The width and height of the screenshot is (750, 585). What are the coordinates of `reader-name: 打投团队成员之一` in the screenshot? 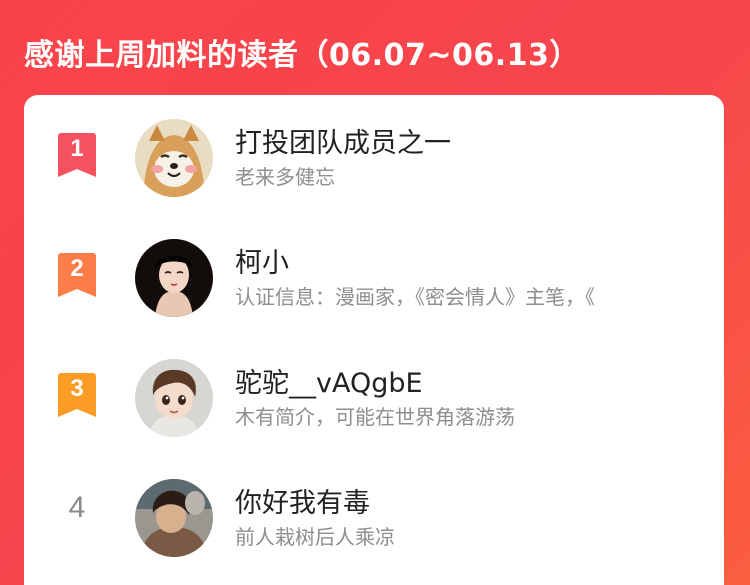 It's located at (343, 143).